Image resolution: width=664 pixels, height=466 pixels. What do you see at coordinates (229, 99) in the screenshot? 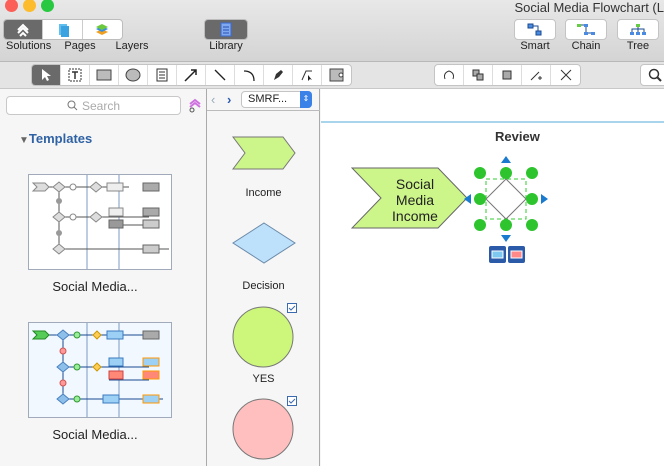
I see `forward-chevron-icon: ›` at bounding box center [229, 99].